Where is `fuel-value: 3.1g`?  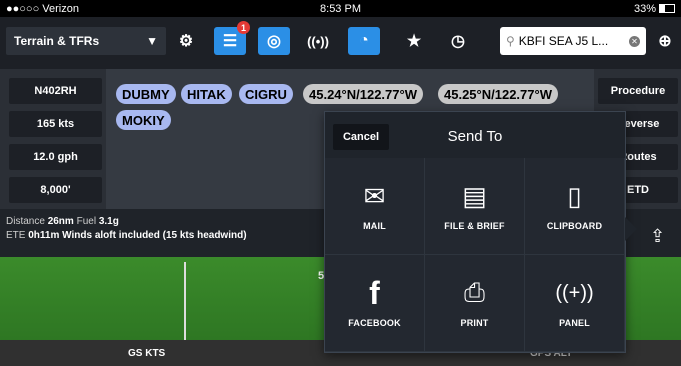
fuel-value: 3.1g is located at coordinates (108, 221).